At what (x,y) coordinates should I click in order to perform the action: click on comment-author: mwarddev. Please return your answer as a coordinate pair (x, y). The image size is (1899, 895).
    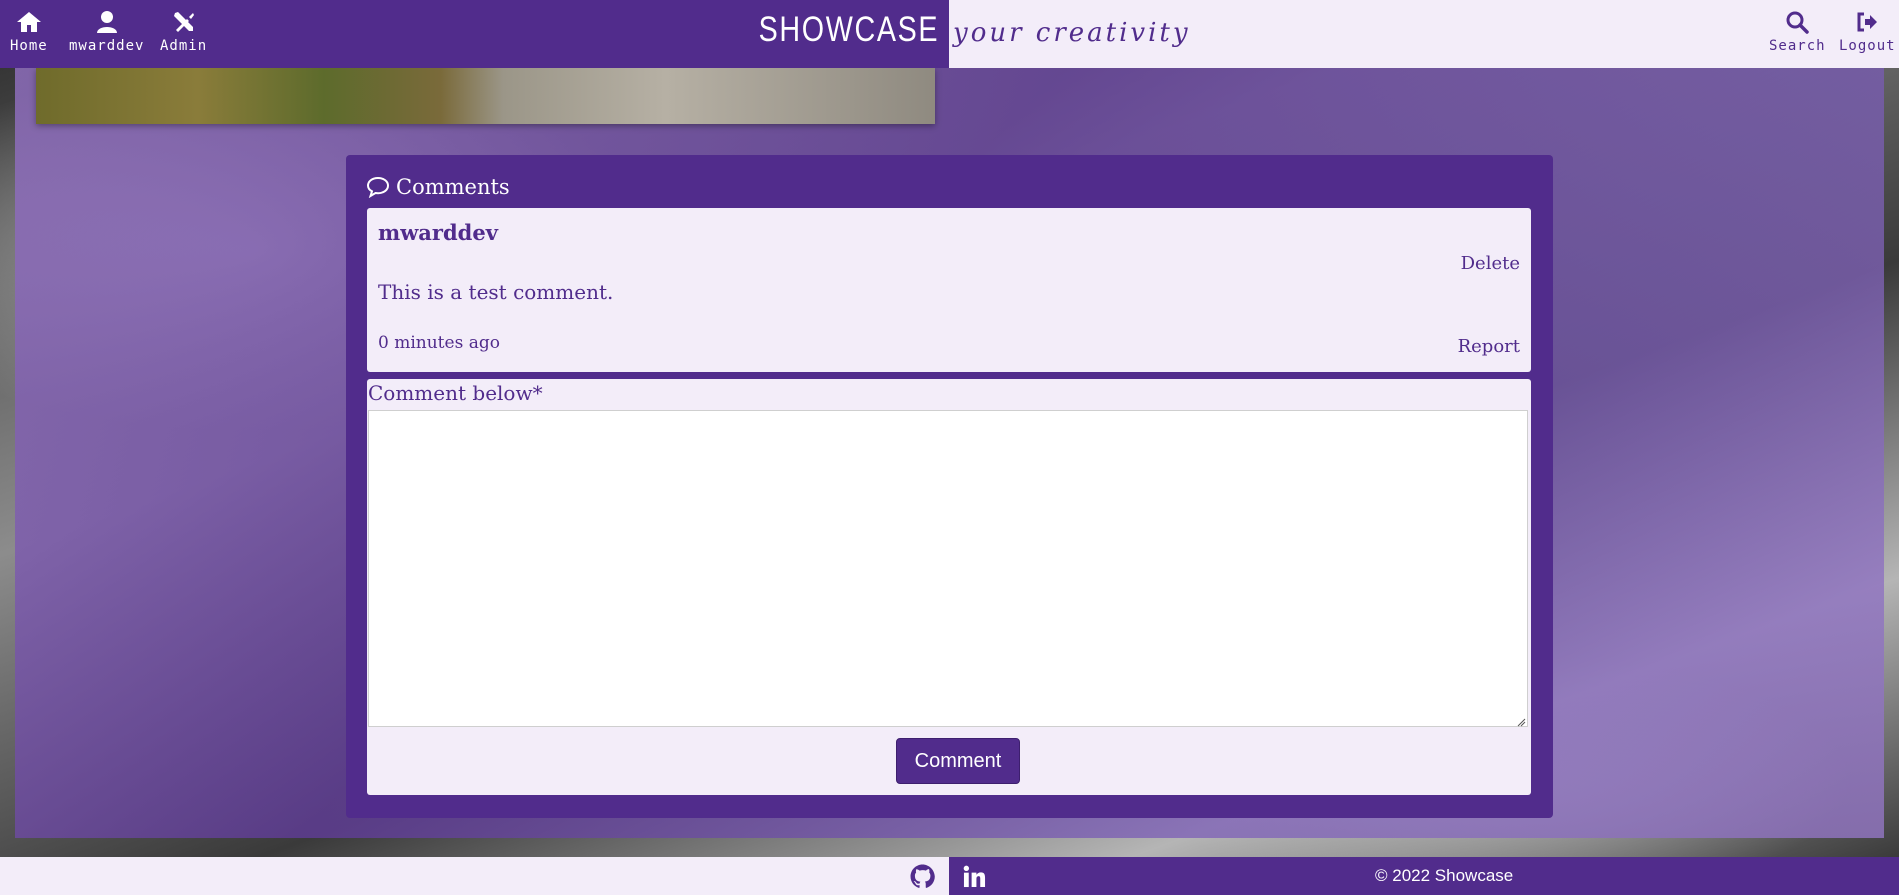
    Looking at the image, I should click on (438, 232).